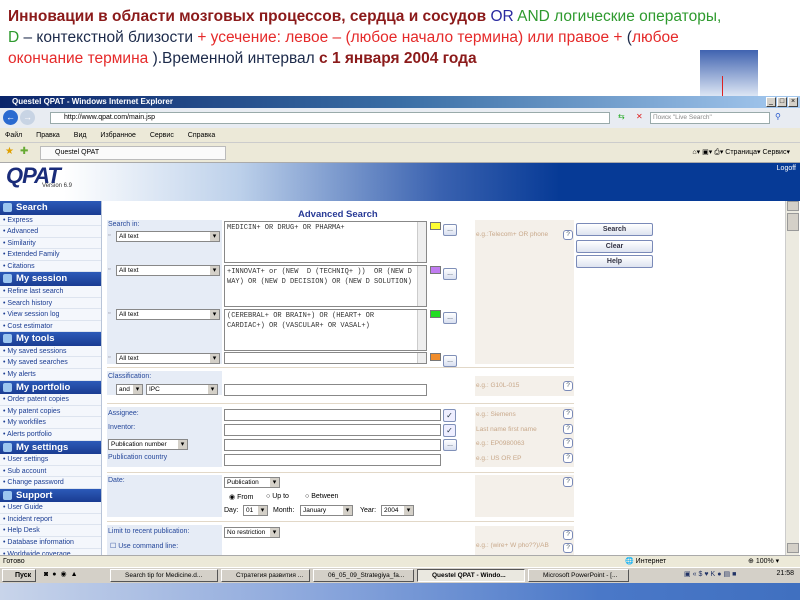 The width and height of the screenshot is (800, 600). I want to click on back-button: ←, so click(10, 117).